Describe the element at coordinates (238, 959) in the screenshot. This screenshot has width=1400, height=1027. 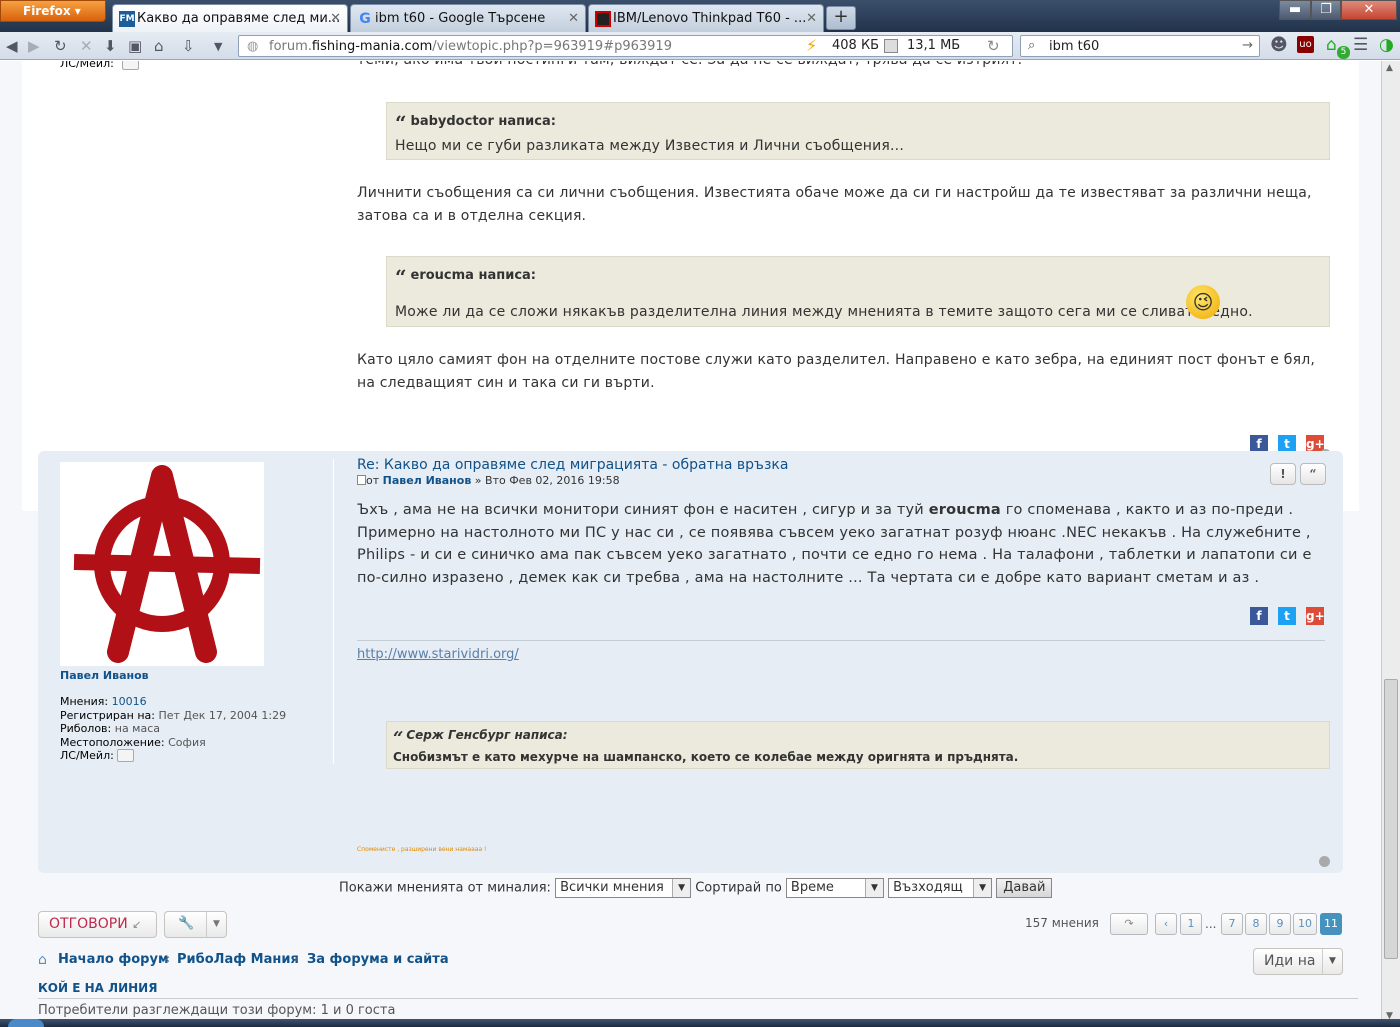
I see `breadcrumb-category: РибоЛаф Мания` at that location.